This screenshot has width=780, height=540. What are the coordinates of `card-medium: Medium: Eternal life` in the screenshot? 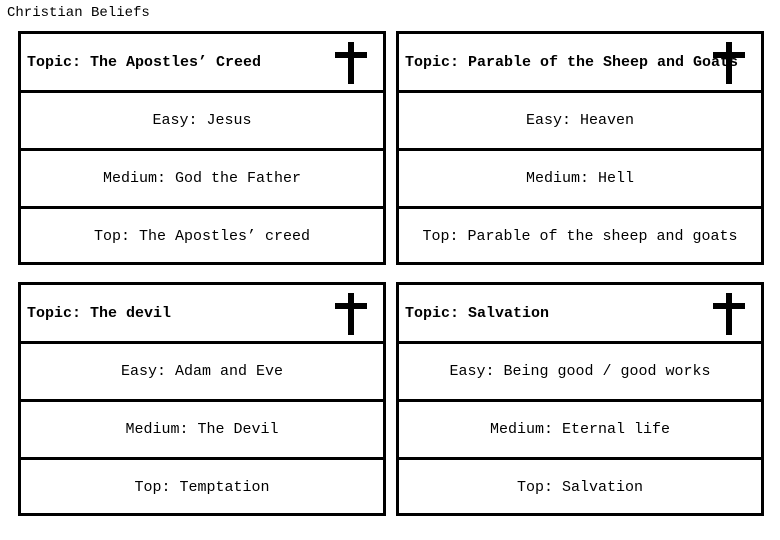 It's located at (580, 428).